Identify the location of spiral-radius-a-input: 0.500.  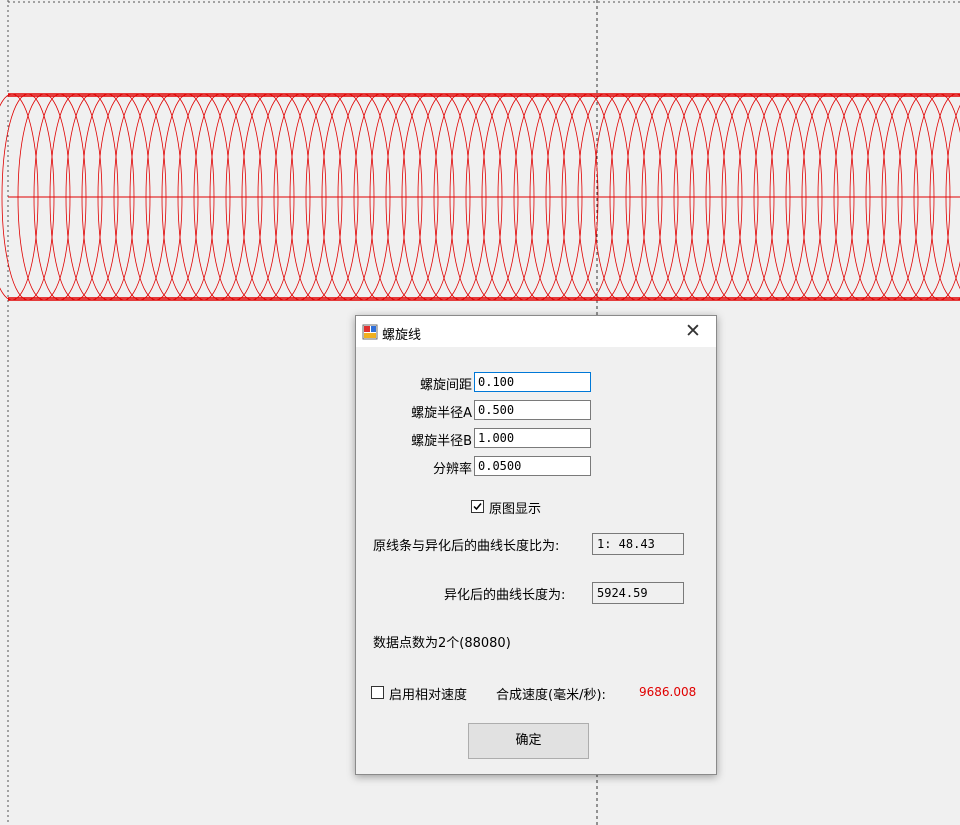
(532, 410).